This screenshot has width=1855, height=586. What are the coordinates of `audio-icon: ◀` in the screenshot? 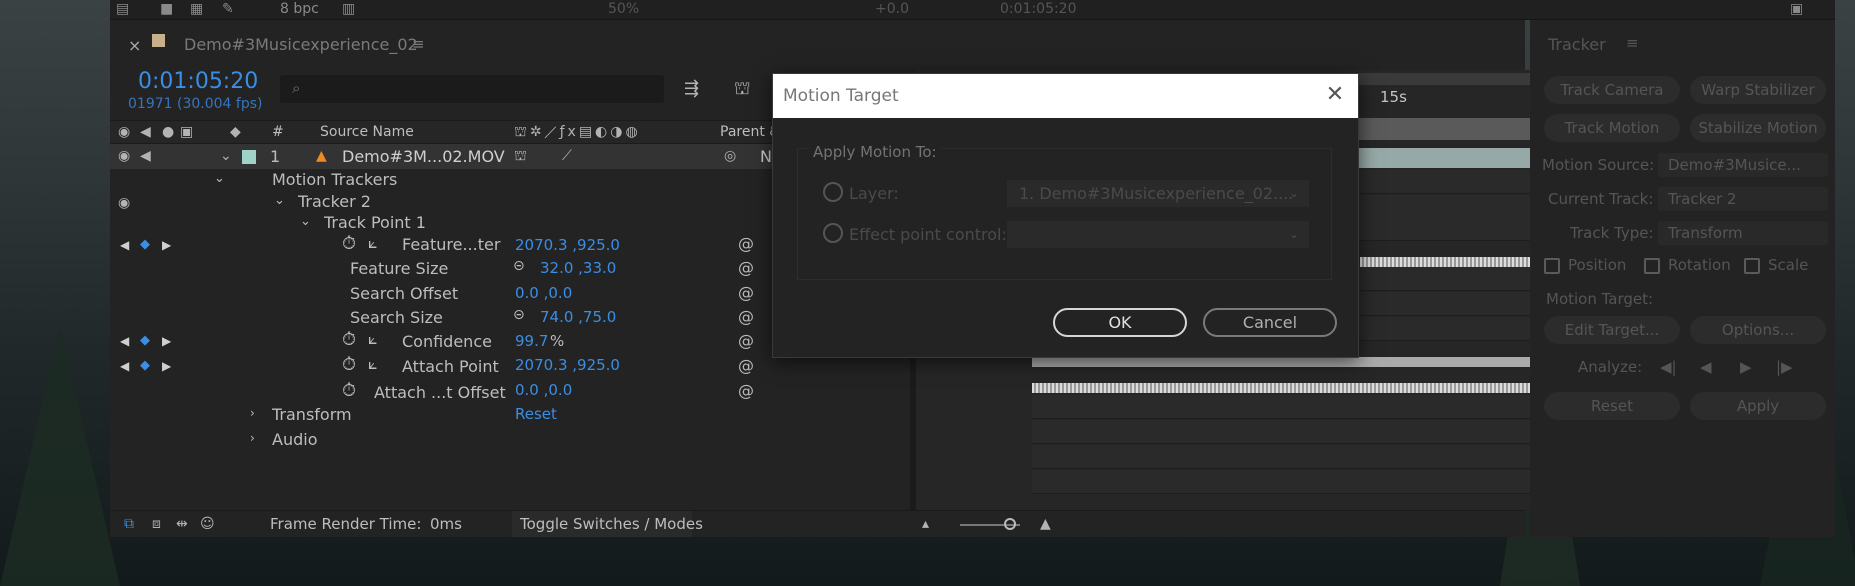 It's located at (145, 132).